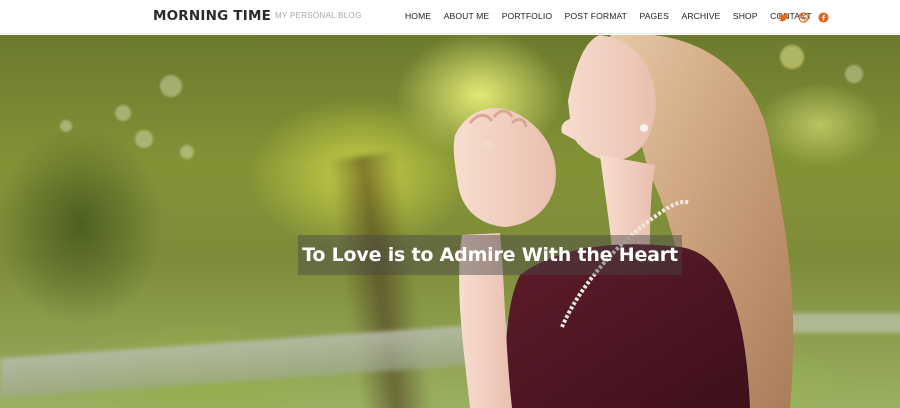  What do you see at coordinates (745, 16) in the screenshot?
I see `nav-shop: SHOP` at bounding box center [745, 16].